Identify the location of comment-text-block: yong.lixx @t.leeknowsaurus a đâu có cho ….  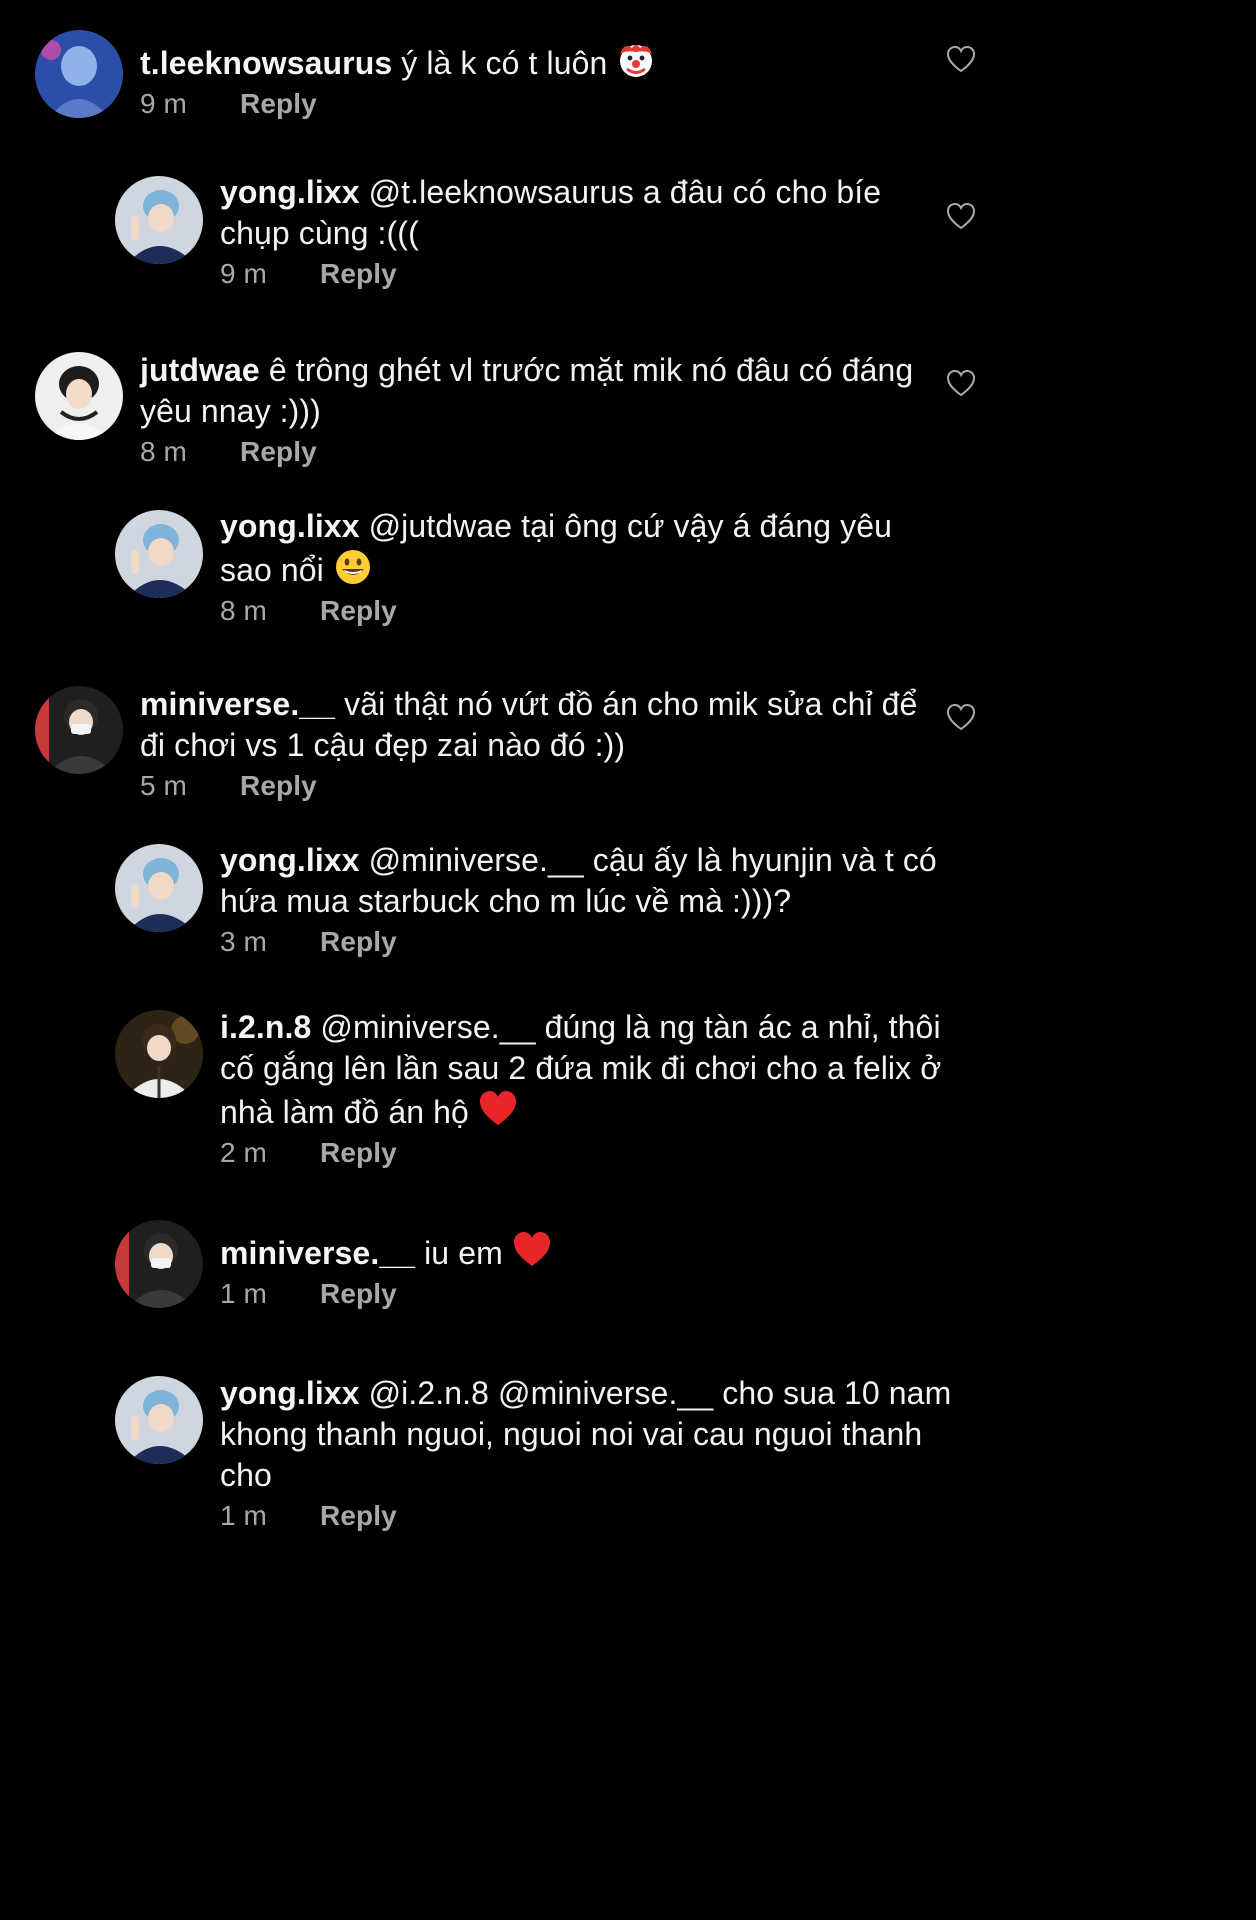
(575, 232).